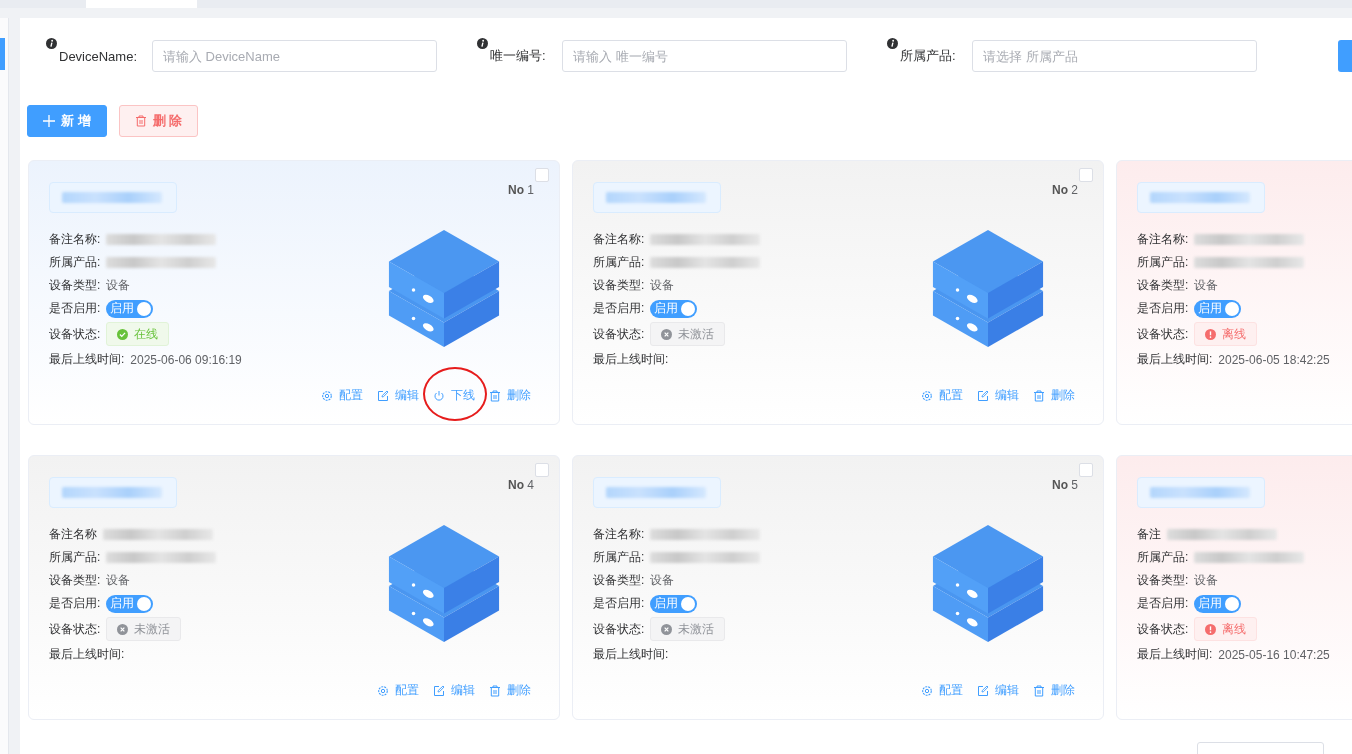 Image resolution: width=1352 pixels, height=754 pixels. What do you see at coordinates (138, 334) in the screenshot?
I see `status-tag: 在线` at bounding box center [138, 334].